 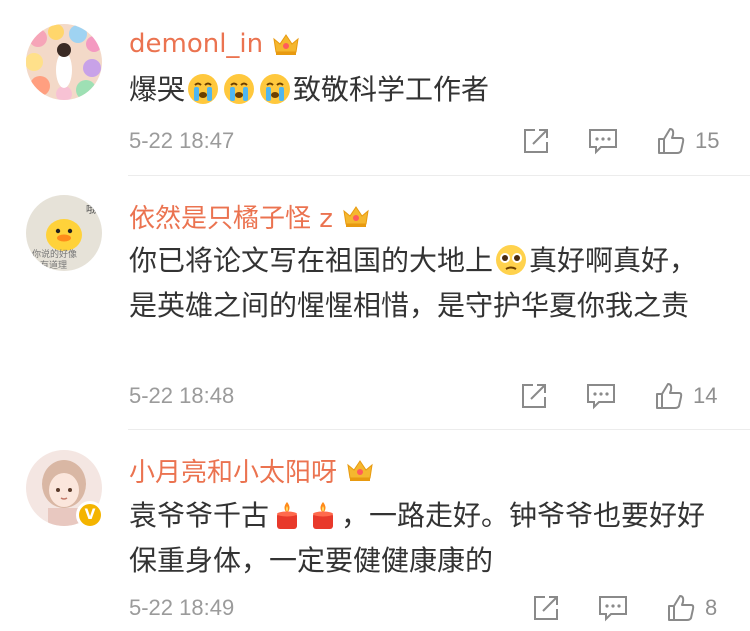 What do you see at coordinates (511, 260) in the screenshot?
I see `pleading-face-icon` at bounding box center [511, 260].